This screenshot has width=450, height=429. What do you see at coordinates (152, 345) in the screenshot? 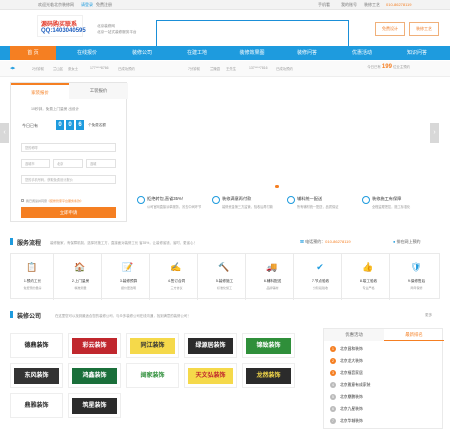
I see `company-logo: 同江装饰` at bounding box center [152, 345].